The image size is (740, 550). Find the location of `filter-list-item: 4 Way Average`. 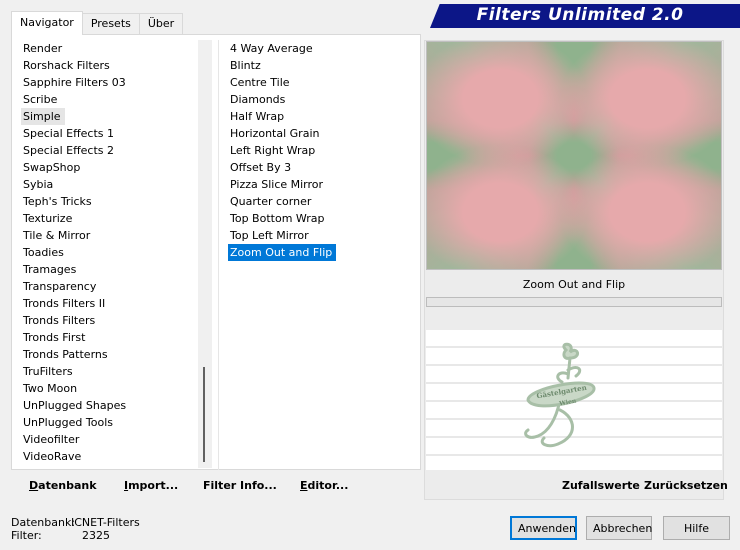

filter-list-item: 4 Way Average is located at coordinates (323, 48).